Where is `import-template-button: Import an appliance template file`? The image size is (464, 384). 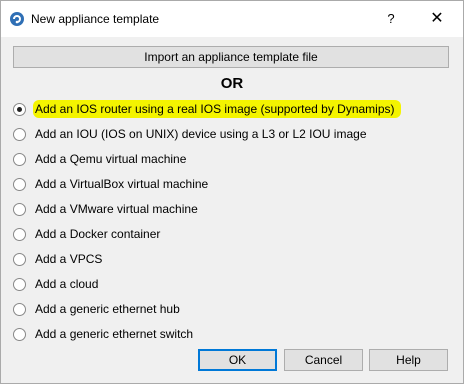
import-template-button: Import an appliance template file is located at coordinates (231, 57).